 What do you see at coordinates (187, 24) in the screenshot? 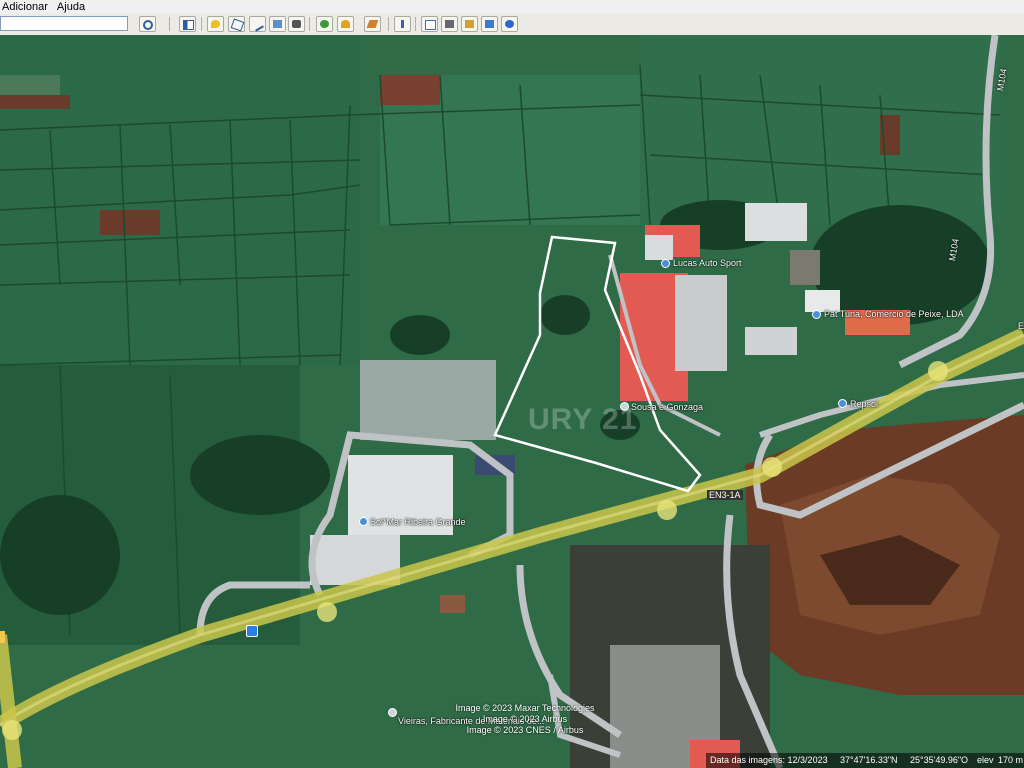
I see `sidebar-toggle-icon` at bounding box center [187, 24].